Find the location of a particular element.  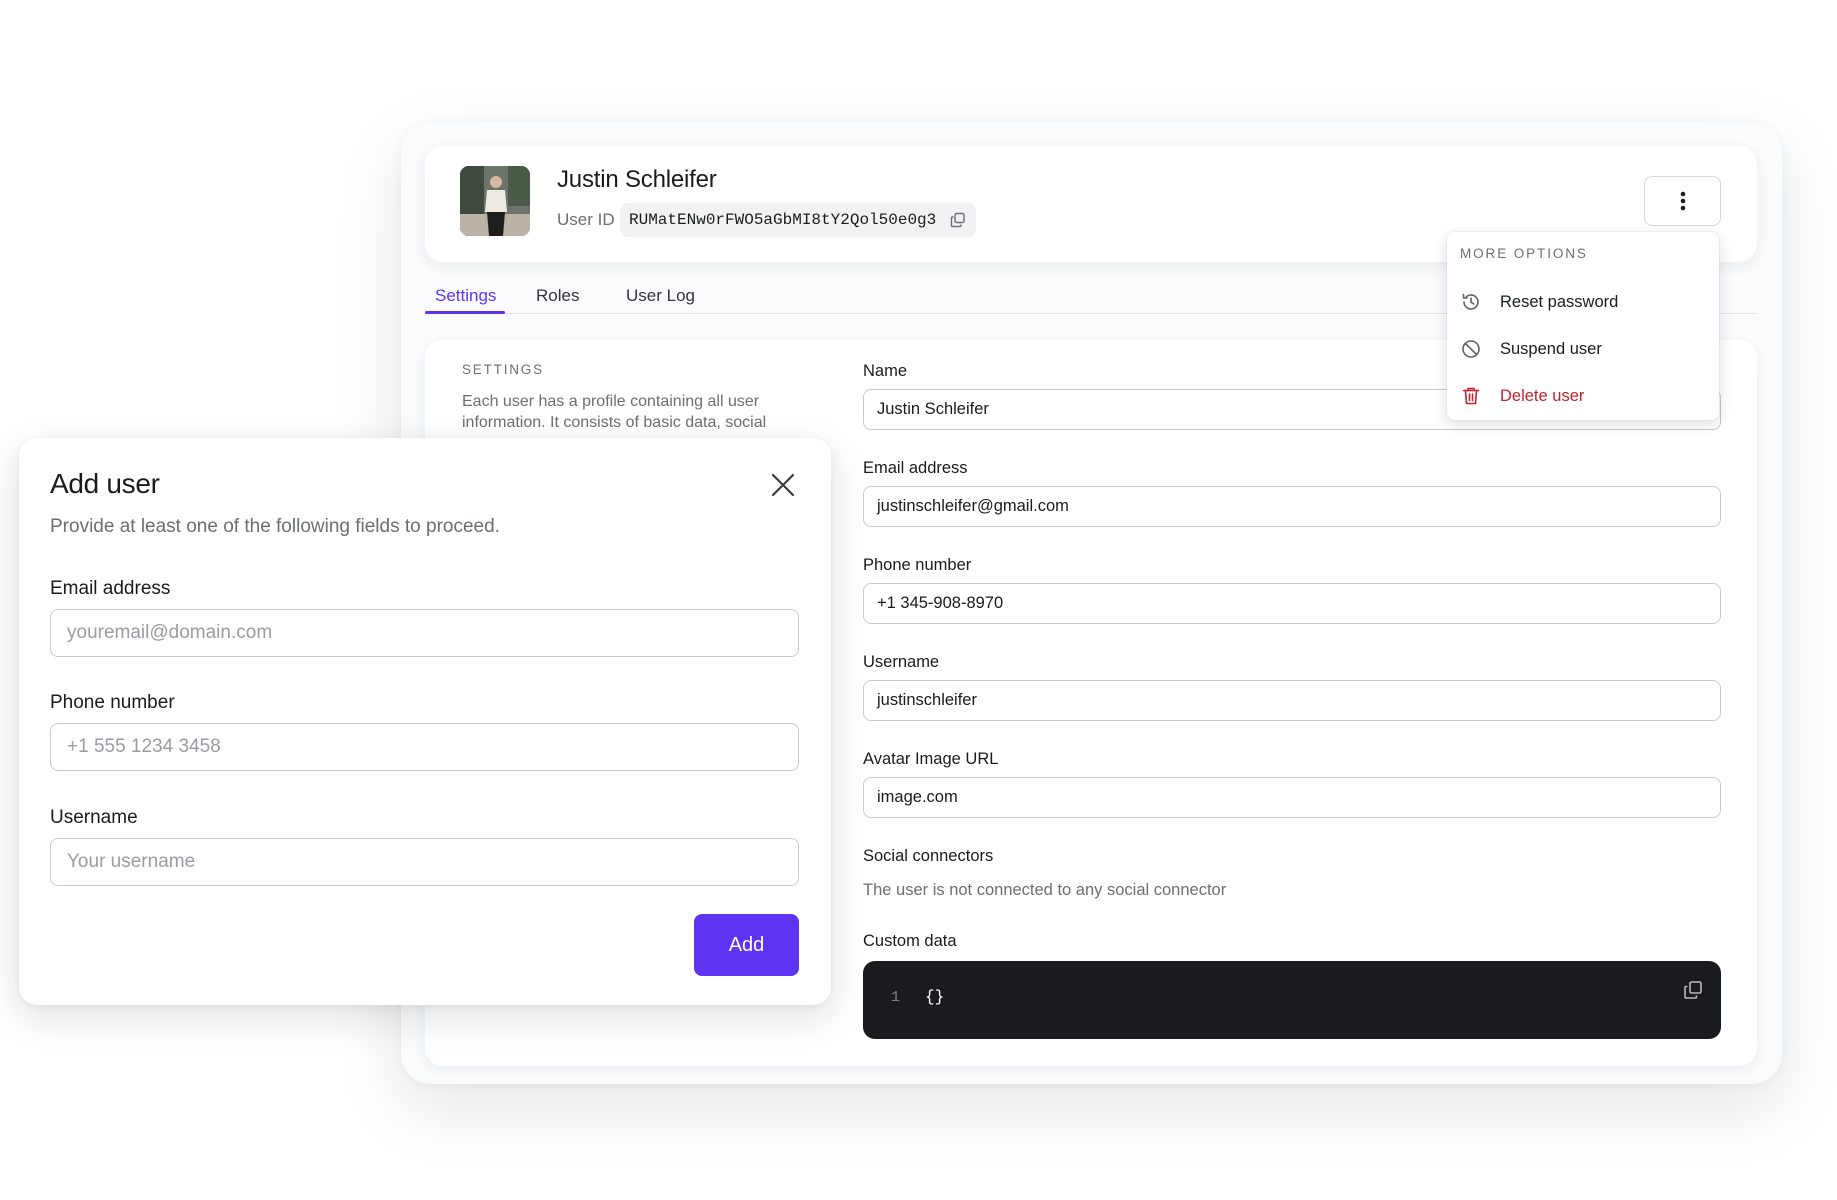

tab-user-log: User Log is located at coordinates (660, 296).